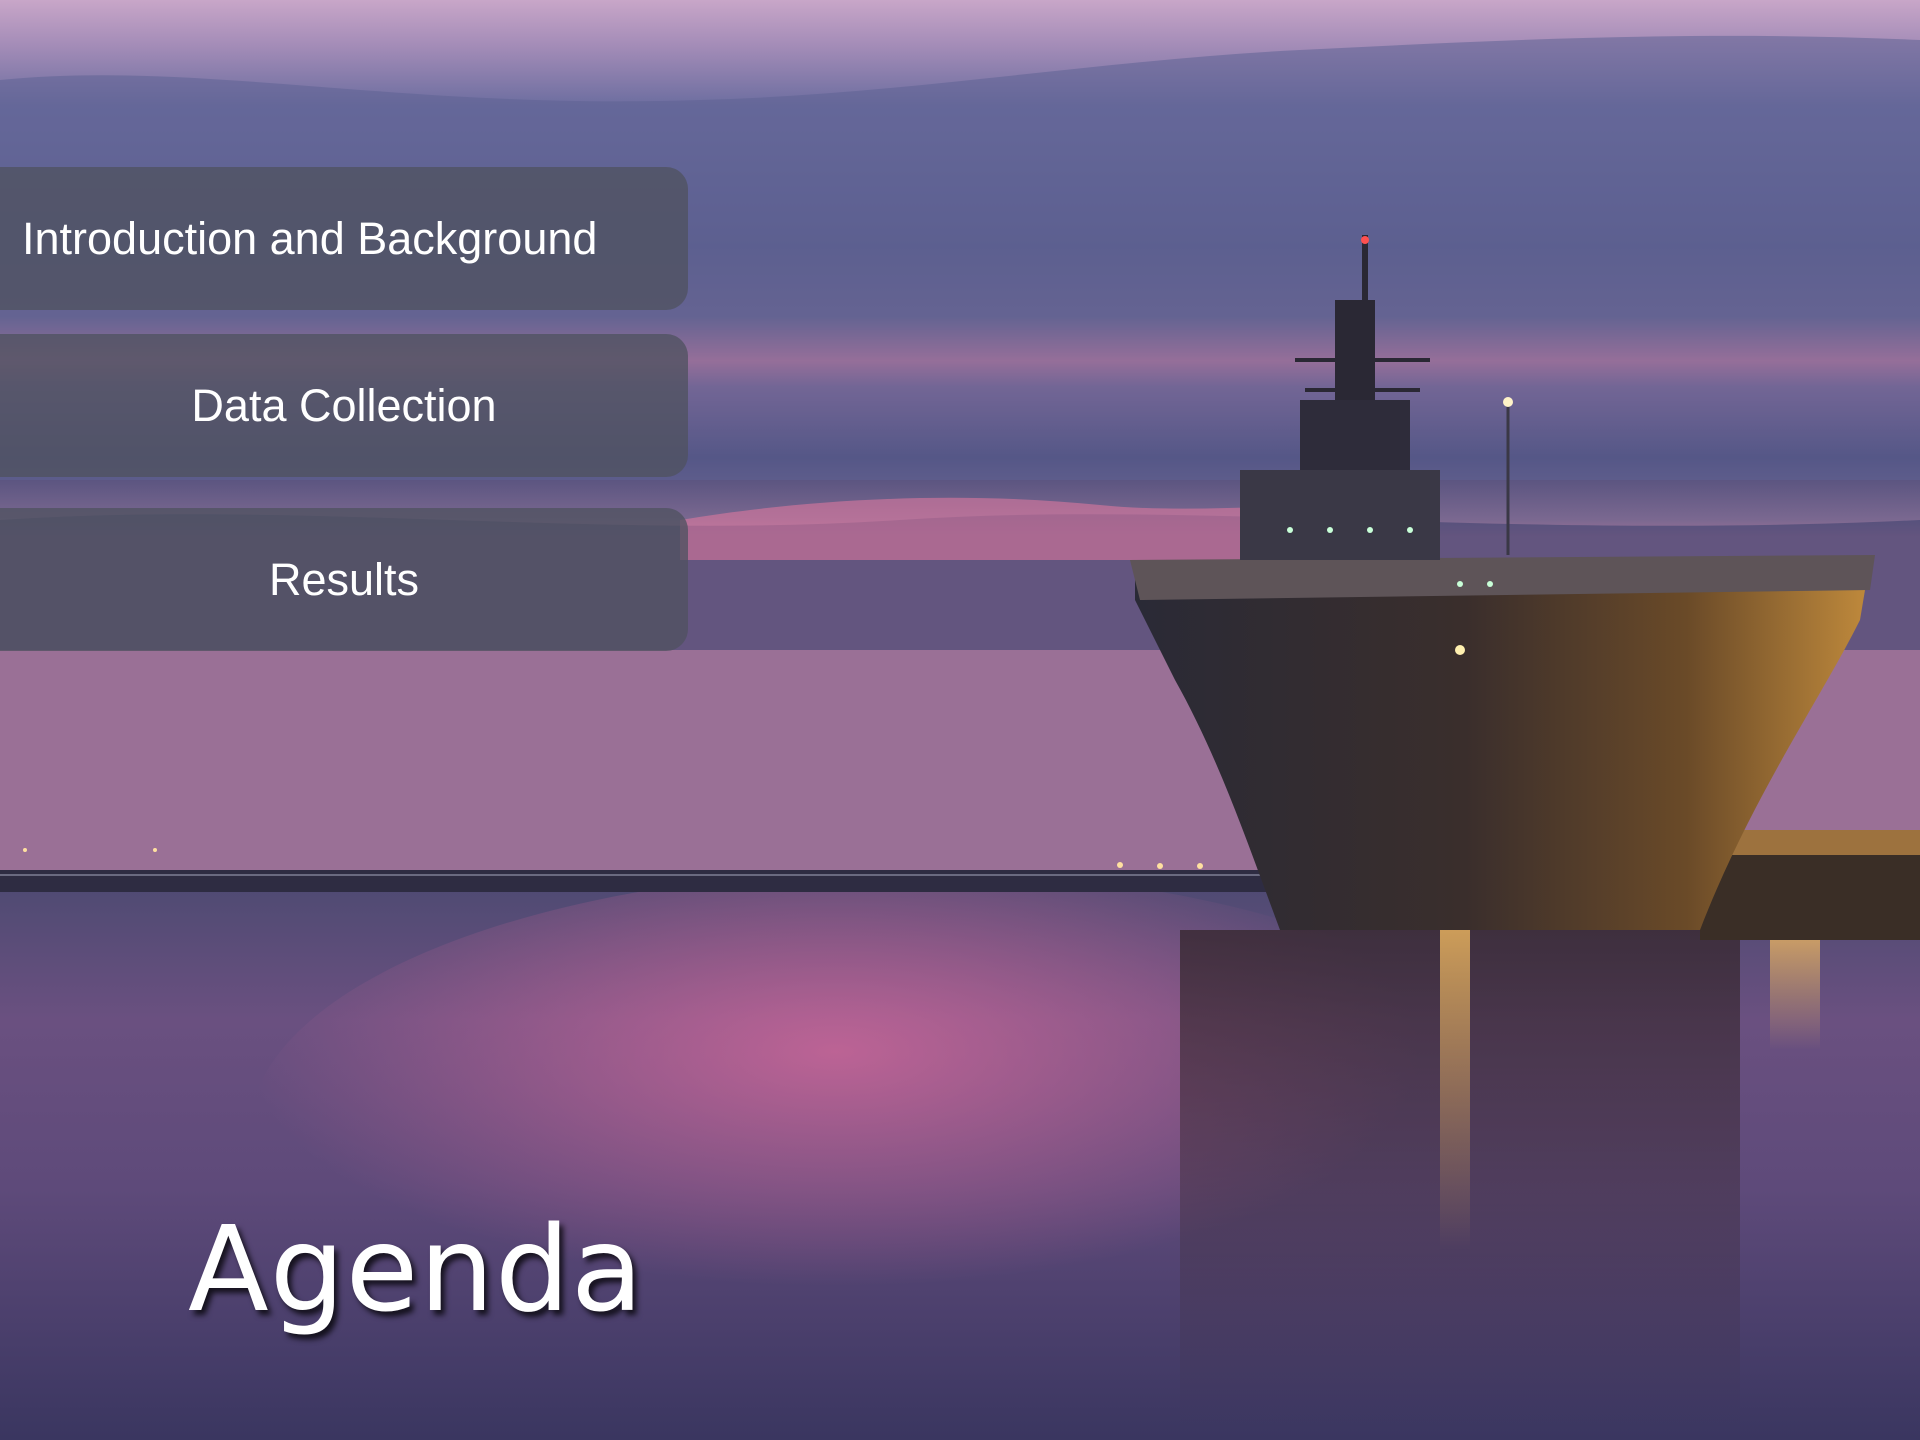 This screenshot has width=1920, height=1440. I want to click on agenda-item-results: Results, so click(344, 579).